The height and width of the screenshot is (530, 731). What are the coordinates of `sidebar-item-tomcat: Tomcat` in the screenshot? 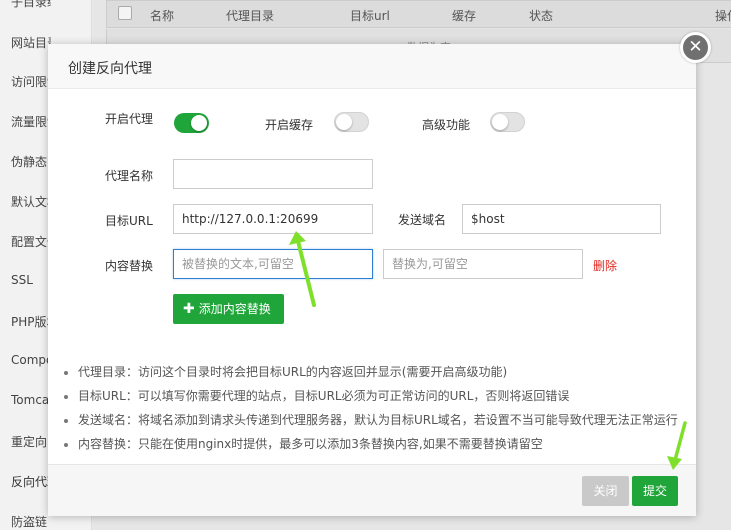 It's located at (31, 400).